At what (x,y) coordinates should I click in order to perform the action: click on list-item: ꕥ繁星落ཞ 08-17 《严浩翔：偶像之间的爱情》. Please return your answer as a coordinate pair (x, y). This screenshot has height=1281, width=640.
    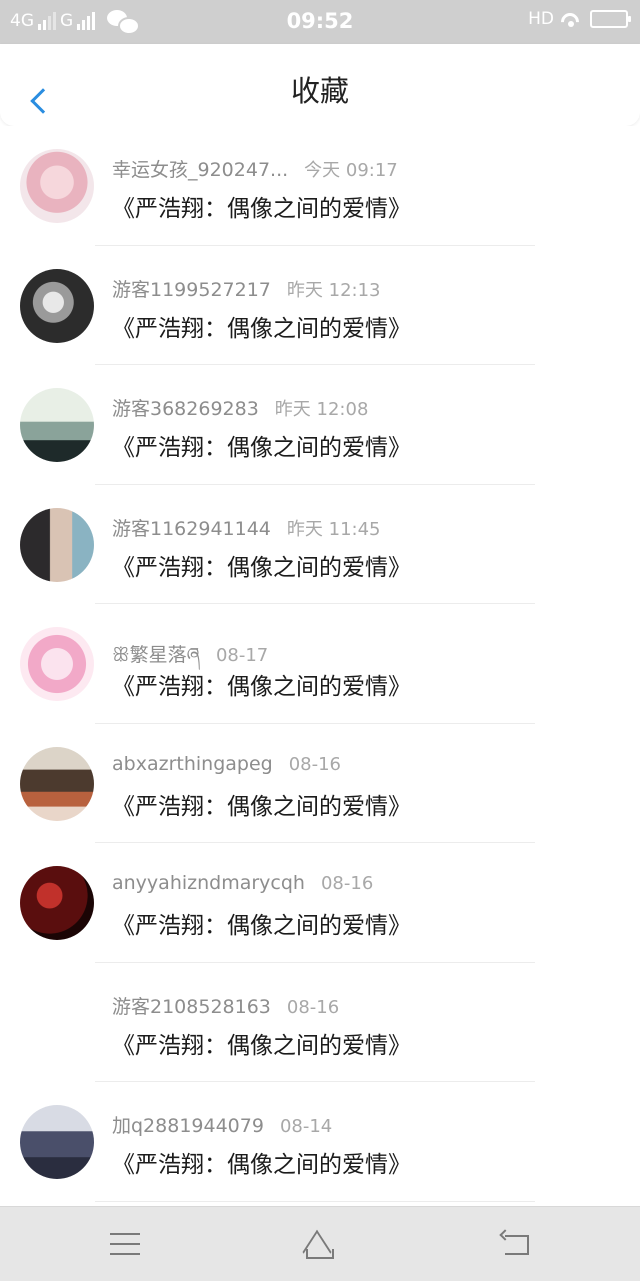
    Looking at the image, I should click on (320, 664).